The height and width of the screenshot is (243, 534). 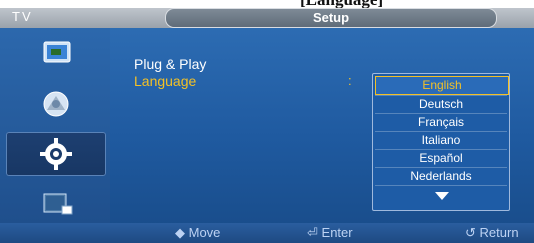 What do you see at coordinates (499, 232) in the screenshot?
I see `return-label: Return` at bounding box center [499, 232].